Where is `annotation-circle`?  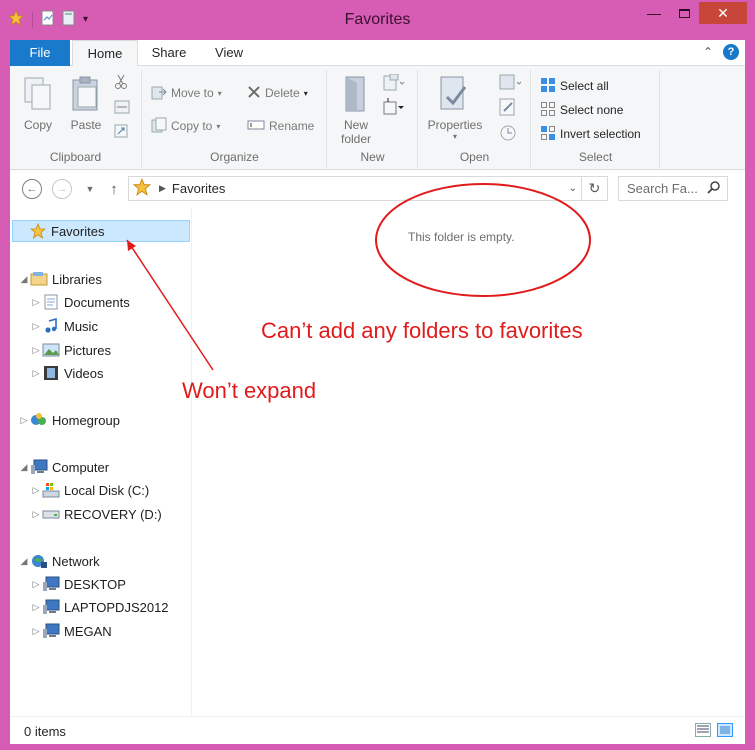 annotation-circle is located at coordinates (483, 240).